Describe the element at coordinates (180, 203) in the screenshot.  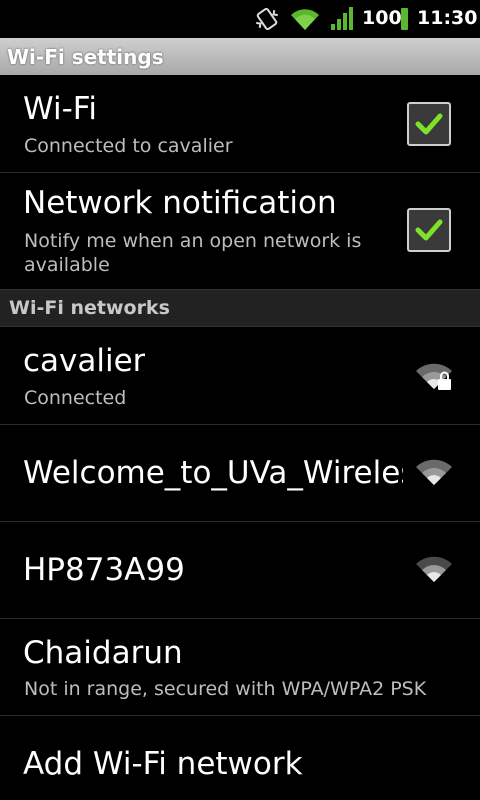
I see `network-notification-title: Network notification` at that location.